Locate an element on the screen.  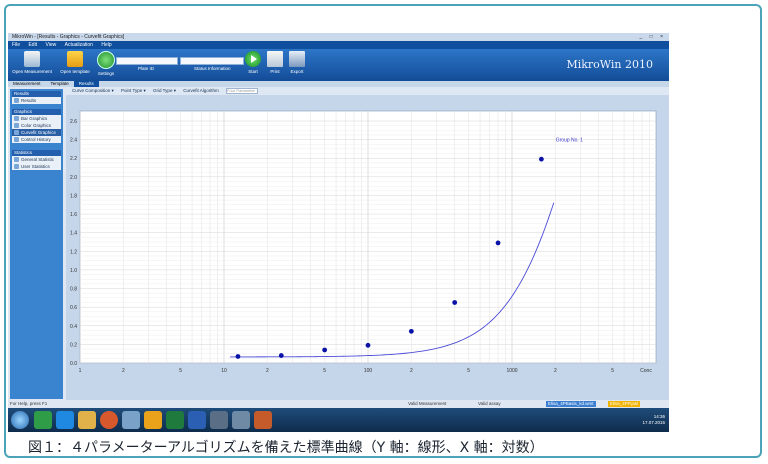
y-tick-label: 1.6 is located at coordinates (73, 215).